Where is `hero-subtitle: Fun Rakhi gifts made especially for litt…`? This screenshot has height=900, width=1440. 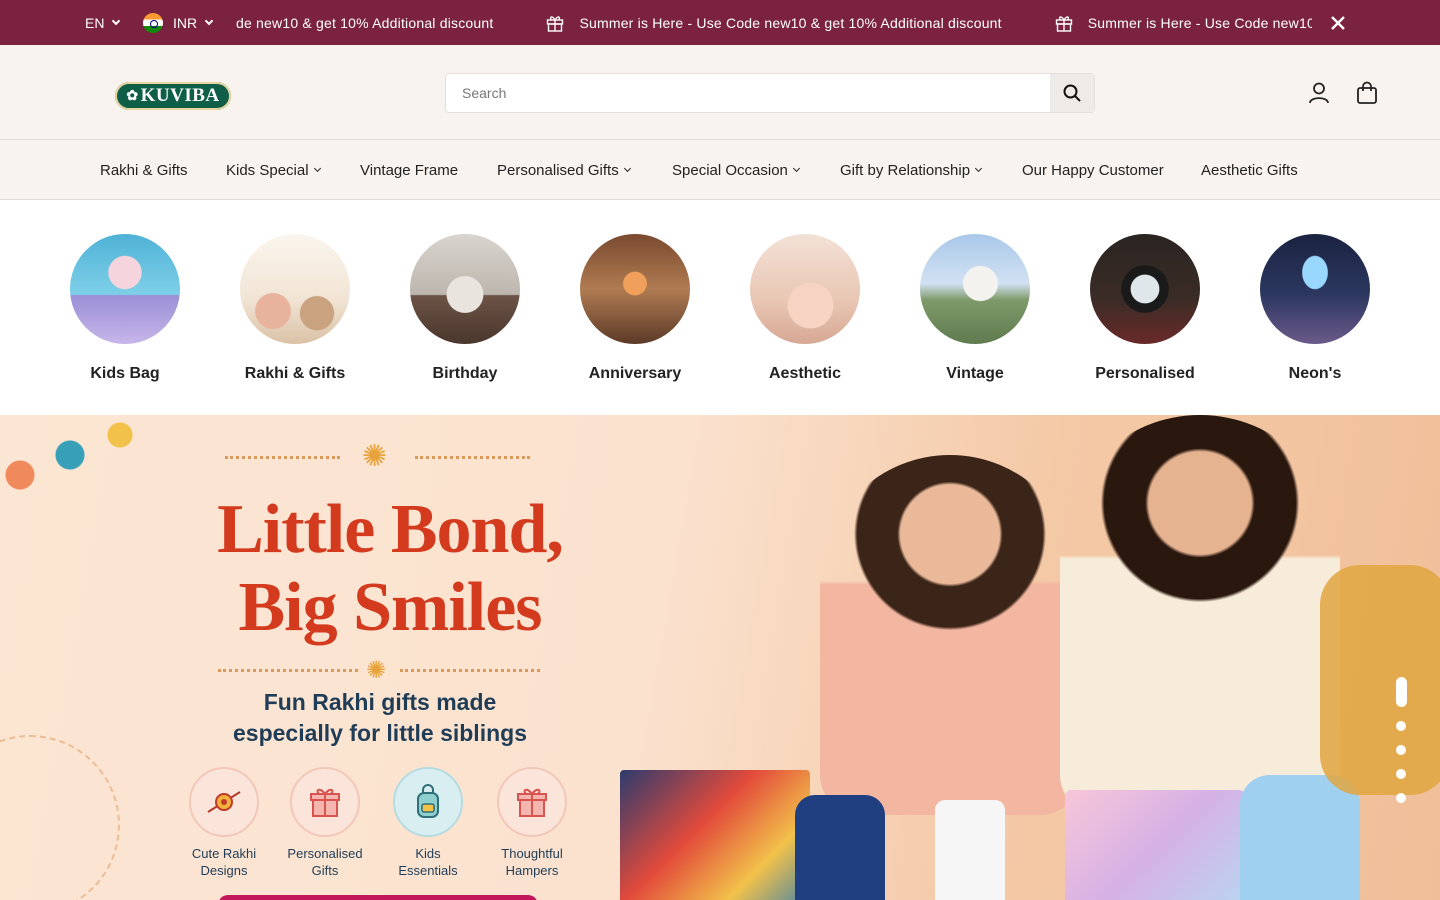 hero-subtitle: Fun Rakhi gifts made especially for litt… is located at coordinates (380, 718).